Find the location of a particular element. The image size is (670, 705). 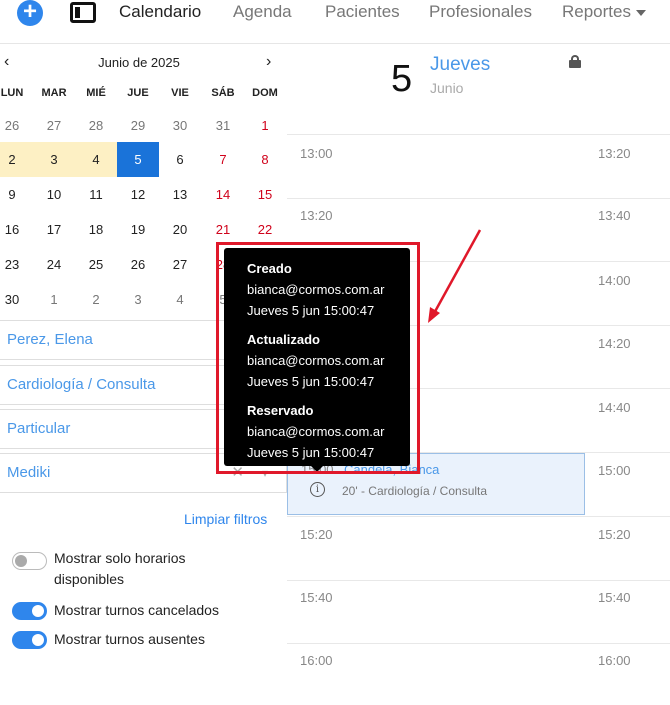

calendar-day: 19 is located at coordinates (138, 229).